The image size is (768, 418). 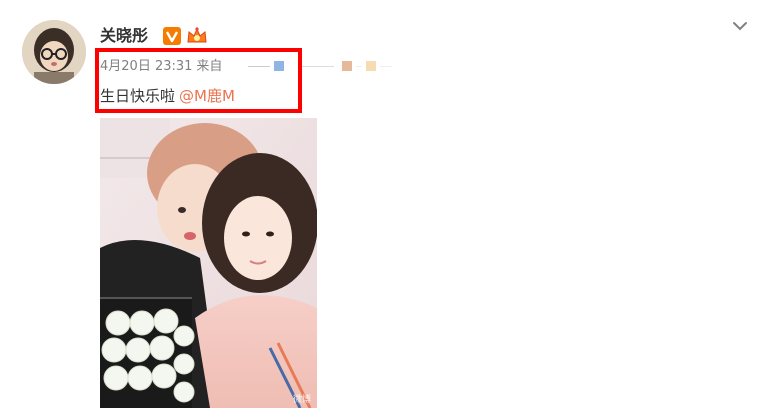 What do you see at coordinates (172, 36) in the screenshot?
I see `verified-v-badge-icon` at bounding box center [172, 36].